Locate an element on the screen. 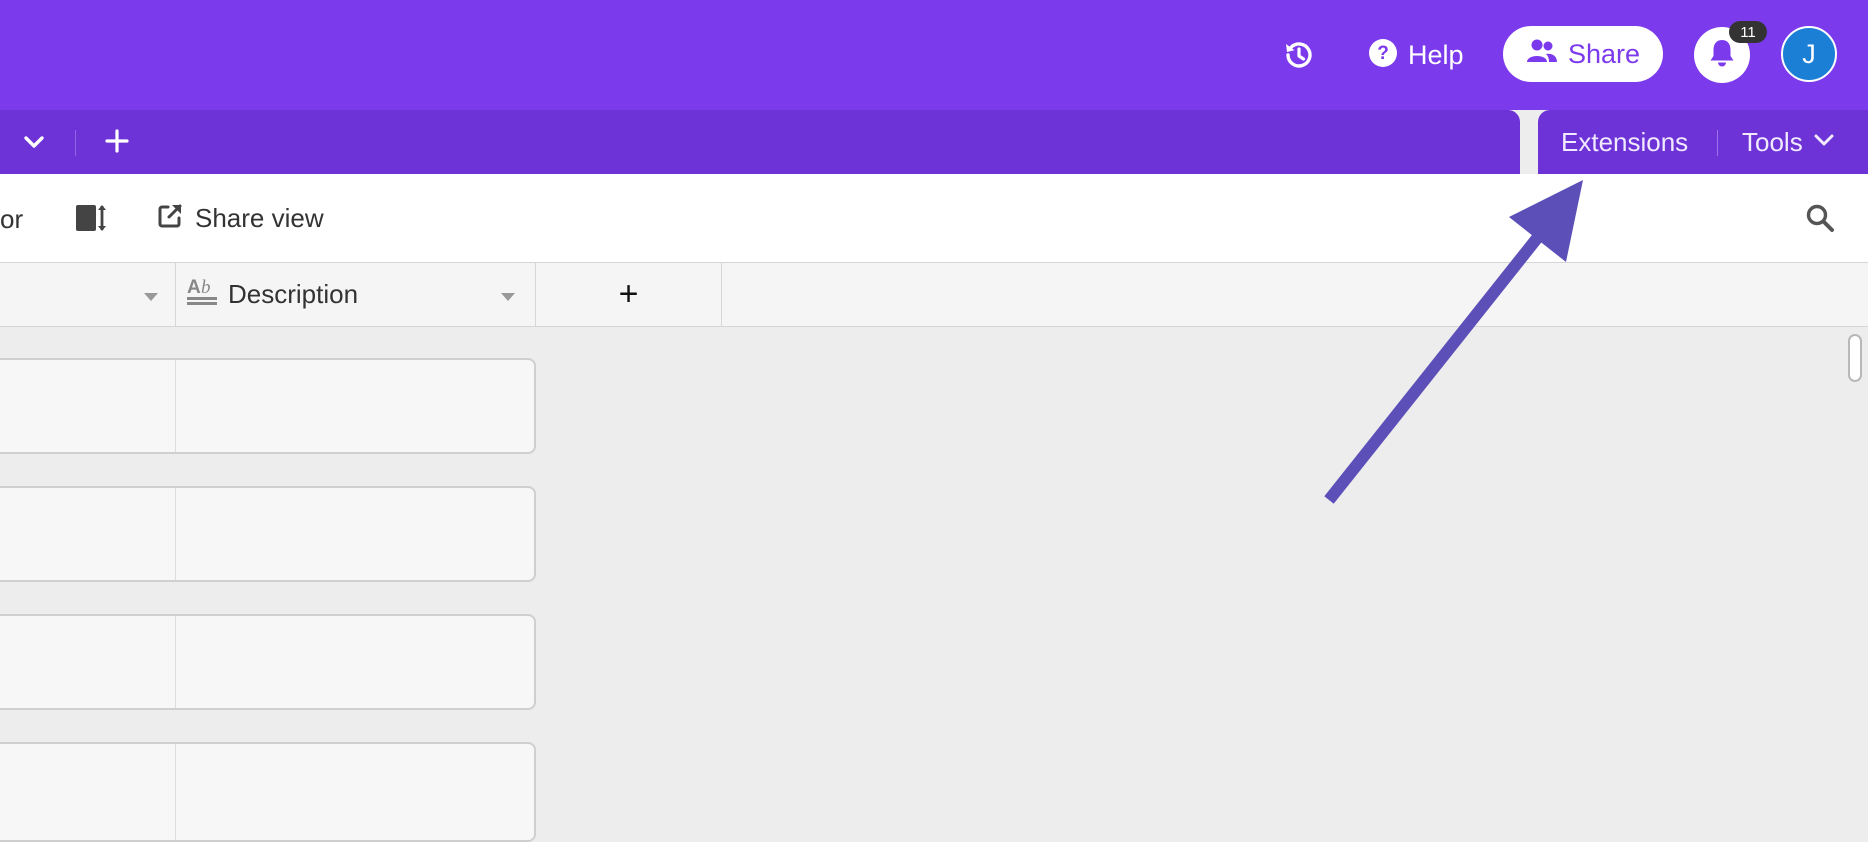 This screenshot has width=1868, height=842. annotation-arrow is located at coordinates (1453, 342).